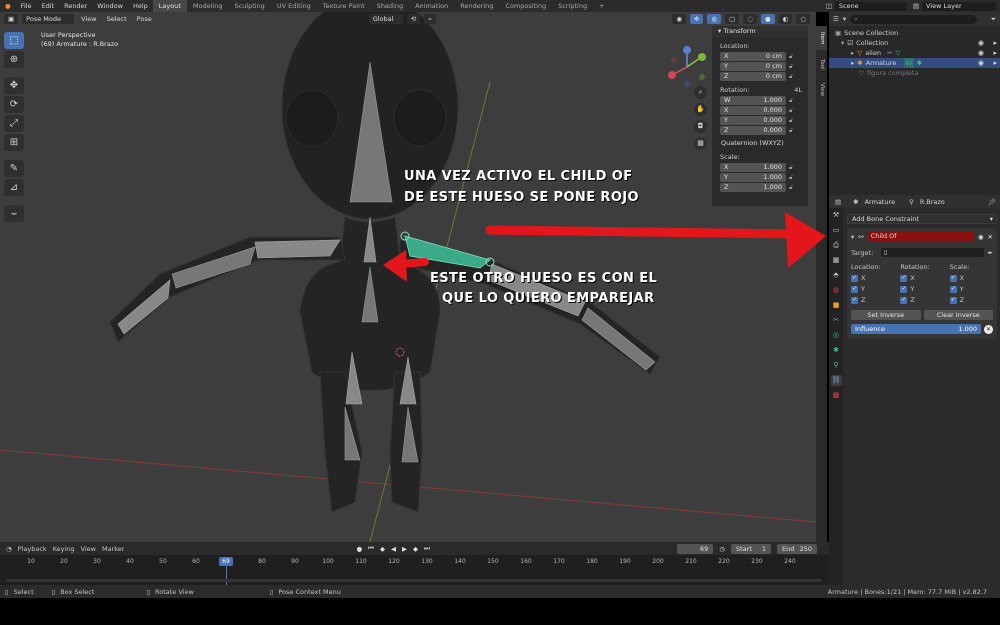 The height and width of the screenshot is (625, 1000). What do you see at coordinates (645, 232) in the screenshot?
I see `arrow-to-properties` at bounding box center [645, 232].